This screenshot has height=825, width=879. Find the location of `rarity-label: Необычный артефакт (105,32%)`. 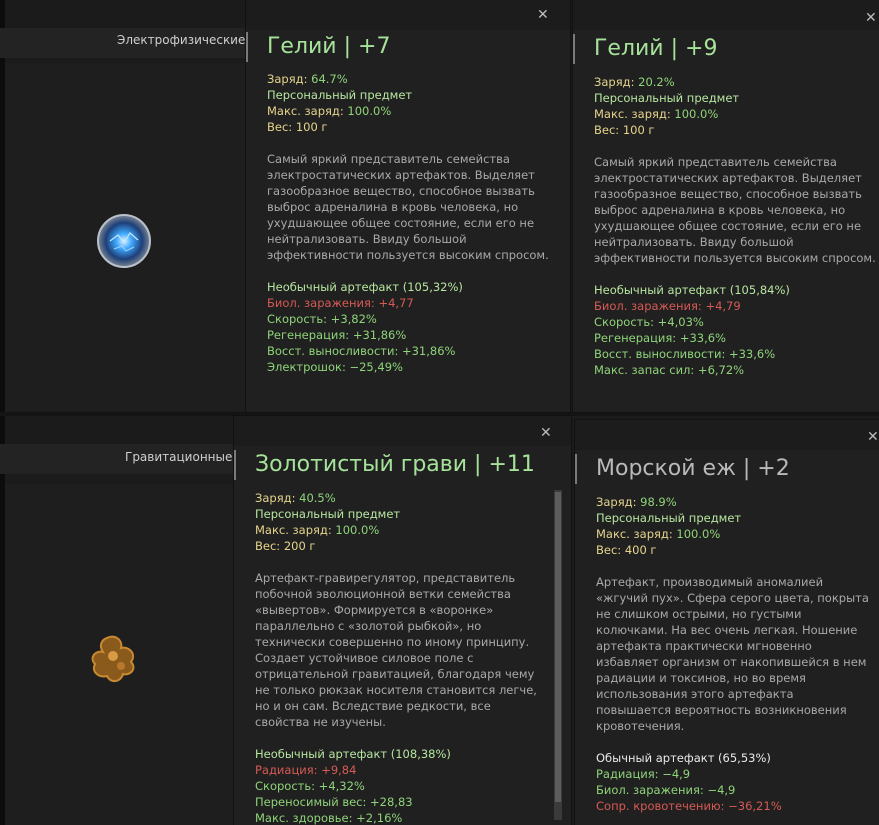

rarity-label: Необычный артефакт (105,32%) is located at coordinates (365, 287).